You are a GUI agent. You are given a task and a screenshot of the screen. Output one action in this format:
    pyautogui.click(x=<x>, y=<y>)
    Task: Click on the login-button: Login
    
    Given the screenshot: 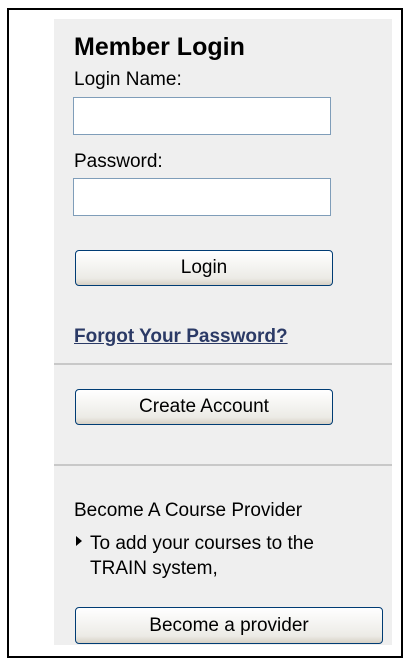 What is the action you would take?
    pyautogui.click(x=204, y=268)
    